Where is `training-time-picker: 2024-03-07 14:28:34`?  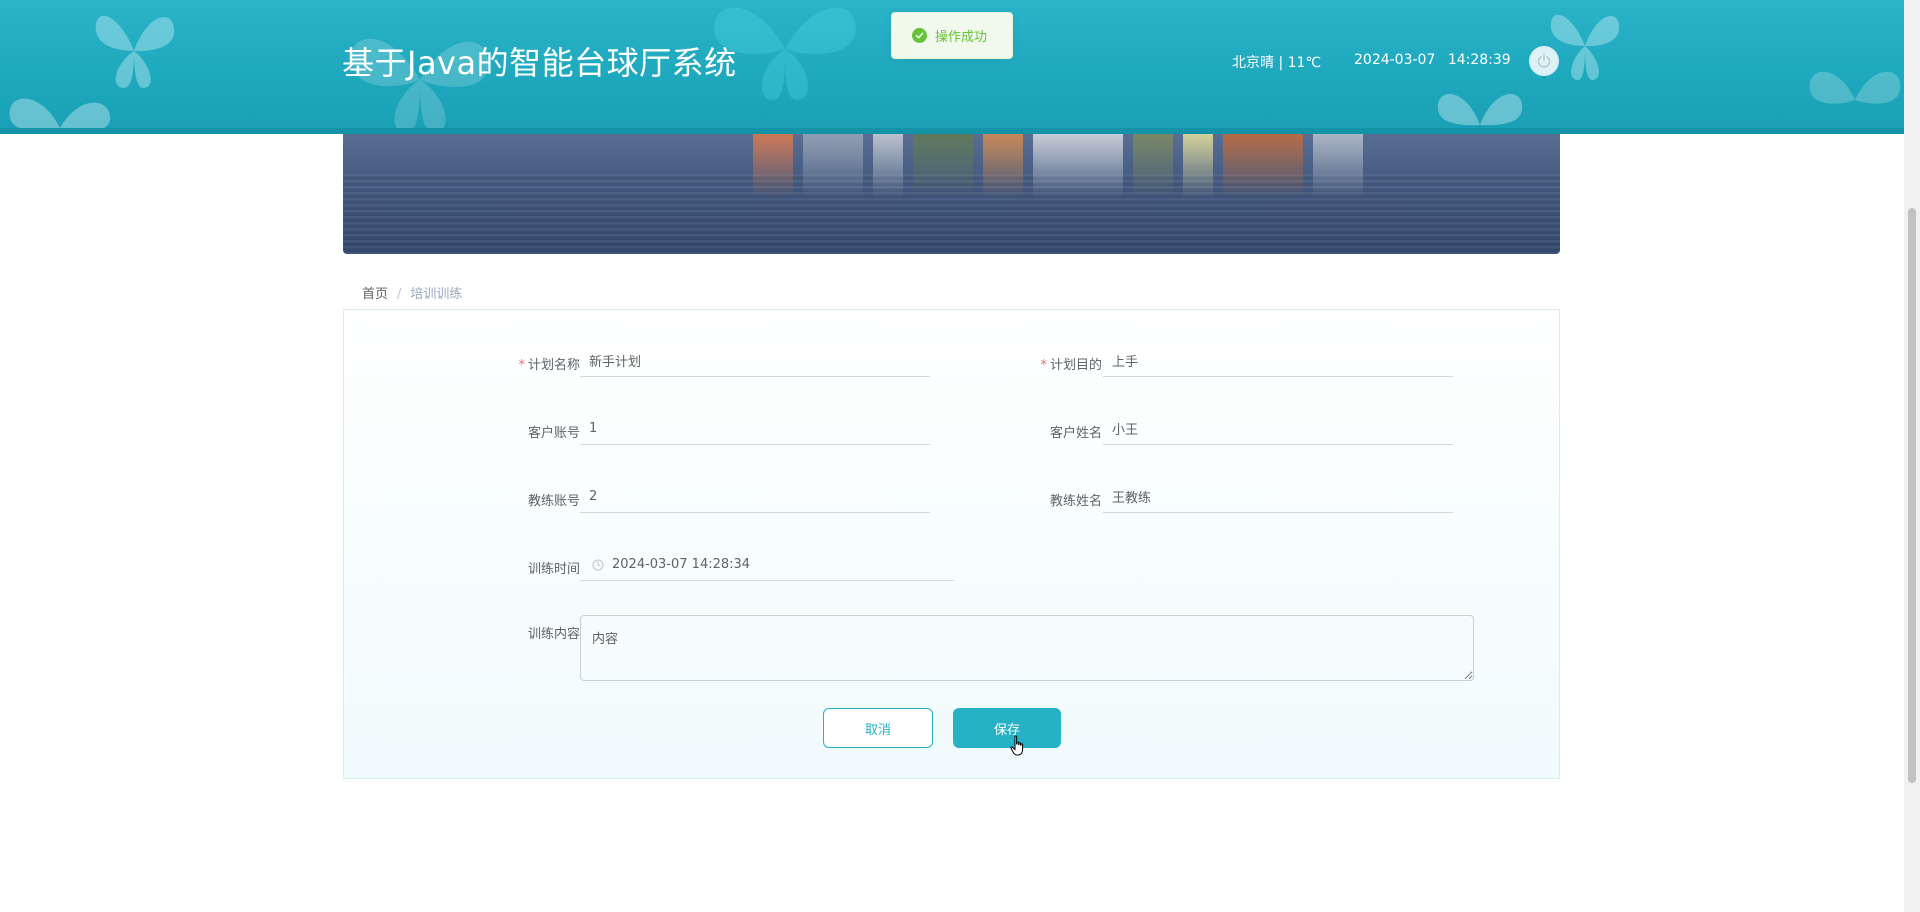 training-time-picker: 2024-03-07 14:28:34 is located at coordinates (767, 565).